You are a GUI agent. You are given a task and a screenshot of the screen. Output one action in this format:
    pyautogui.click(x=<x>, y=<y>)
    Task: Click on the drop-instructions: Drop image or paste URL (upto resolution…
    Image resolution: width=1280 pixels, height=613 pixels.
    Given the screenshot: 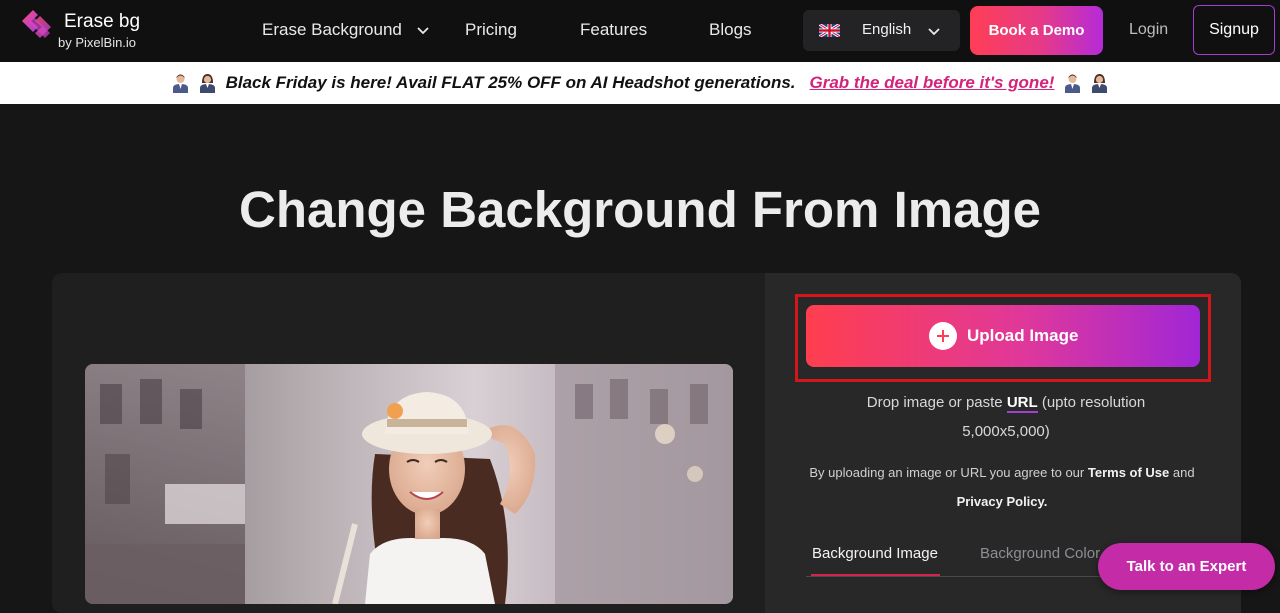 What is the action you would take?
    pyautogui.click(x=1006, y=417)
    